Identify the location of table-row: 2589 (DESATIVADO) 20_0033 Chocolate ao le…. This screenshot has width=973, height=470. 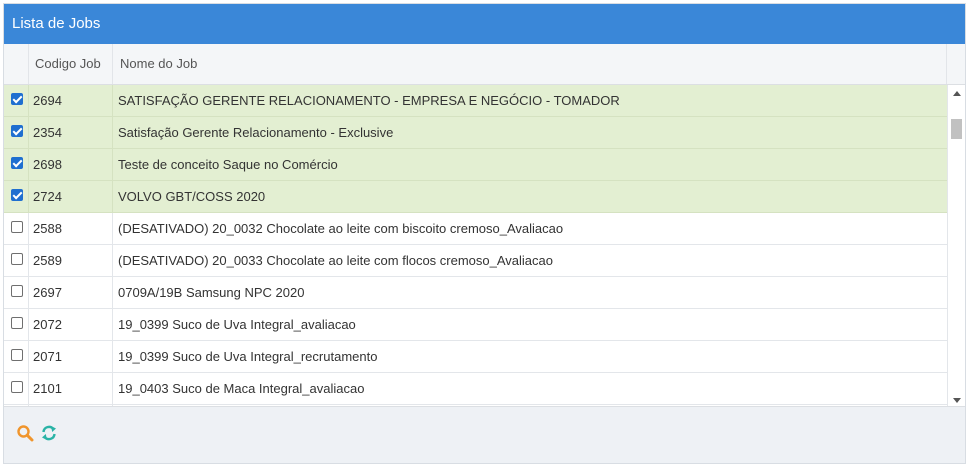
(475, 261).